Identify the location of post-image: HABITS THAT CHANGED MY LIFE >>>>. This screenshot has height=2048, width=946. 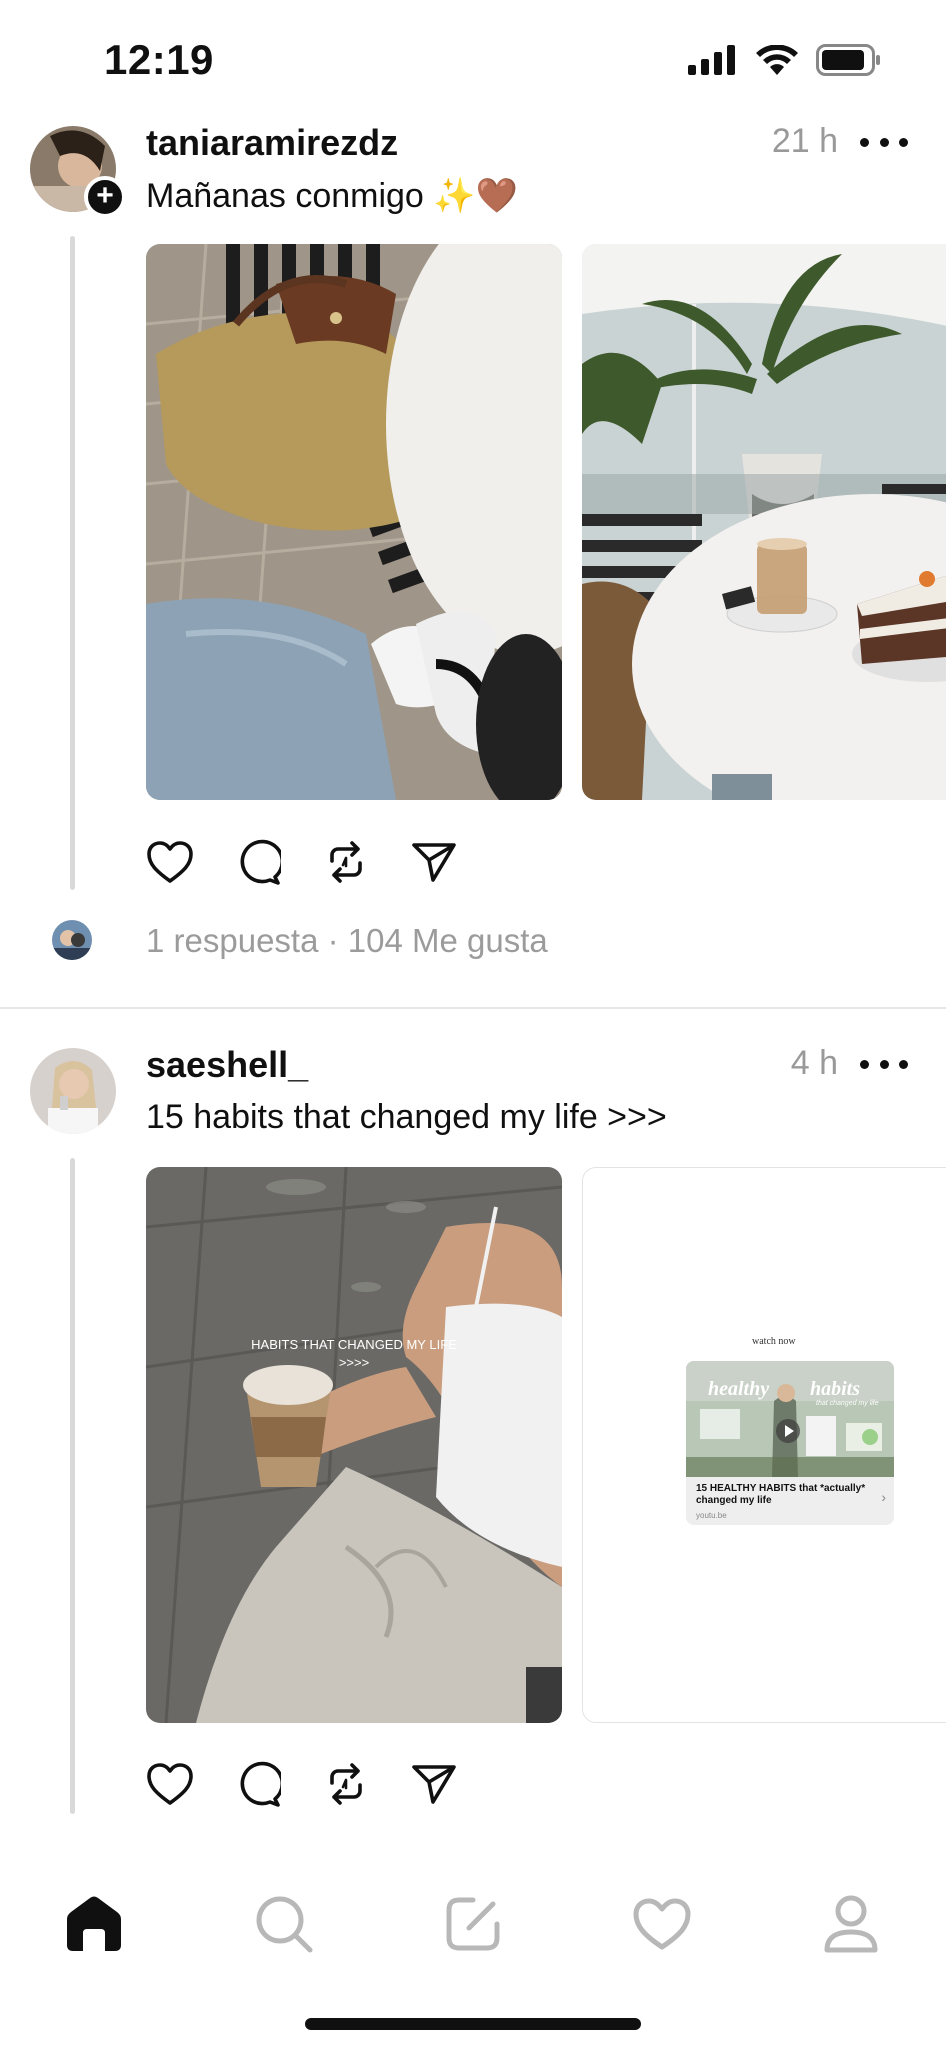
(354, 1445).